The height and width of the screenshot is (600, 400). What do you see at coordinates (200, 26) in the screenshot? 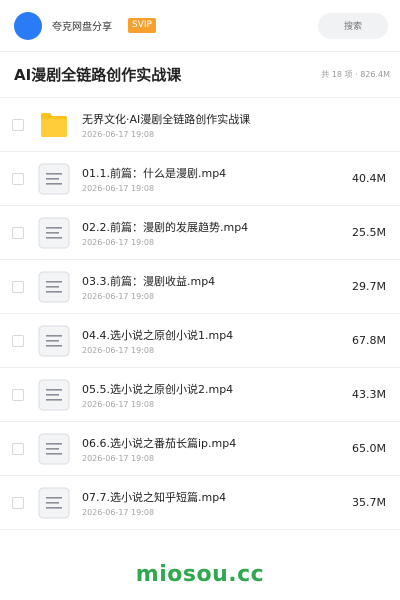
I see `top-bar: 夸克网盘分享 SVIP` at bounding box center [200, 26].